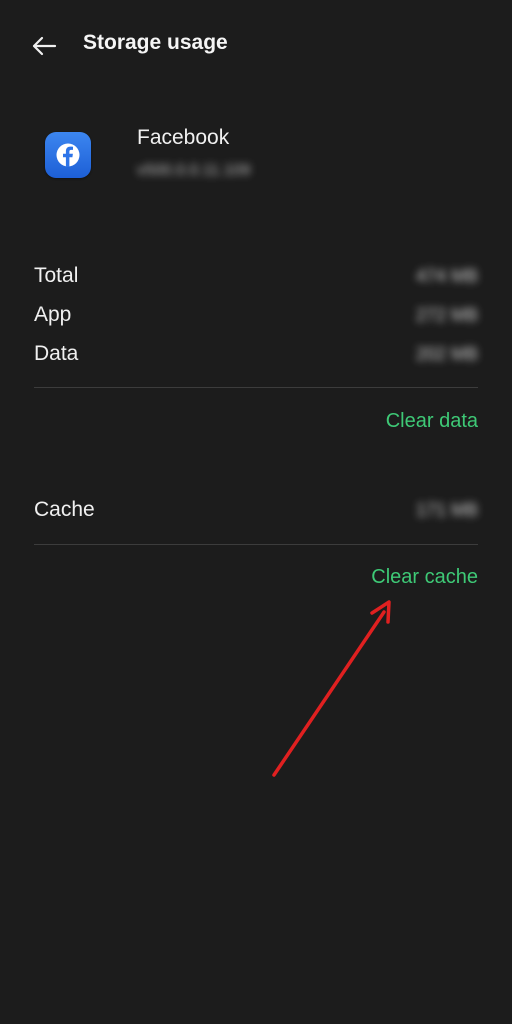 The image size is (512, 1024). What do you see at coordinates (446, 276) in the screenshot?
I see `total-value: 474 MB` at bounding box center [446, 276].